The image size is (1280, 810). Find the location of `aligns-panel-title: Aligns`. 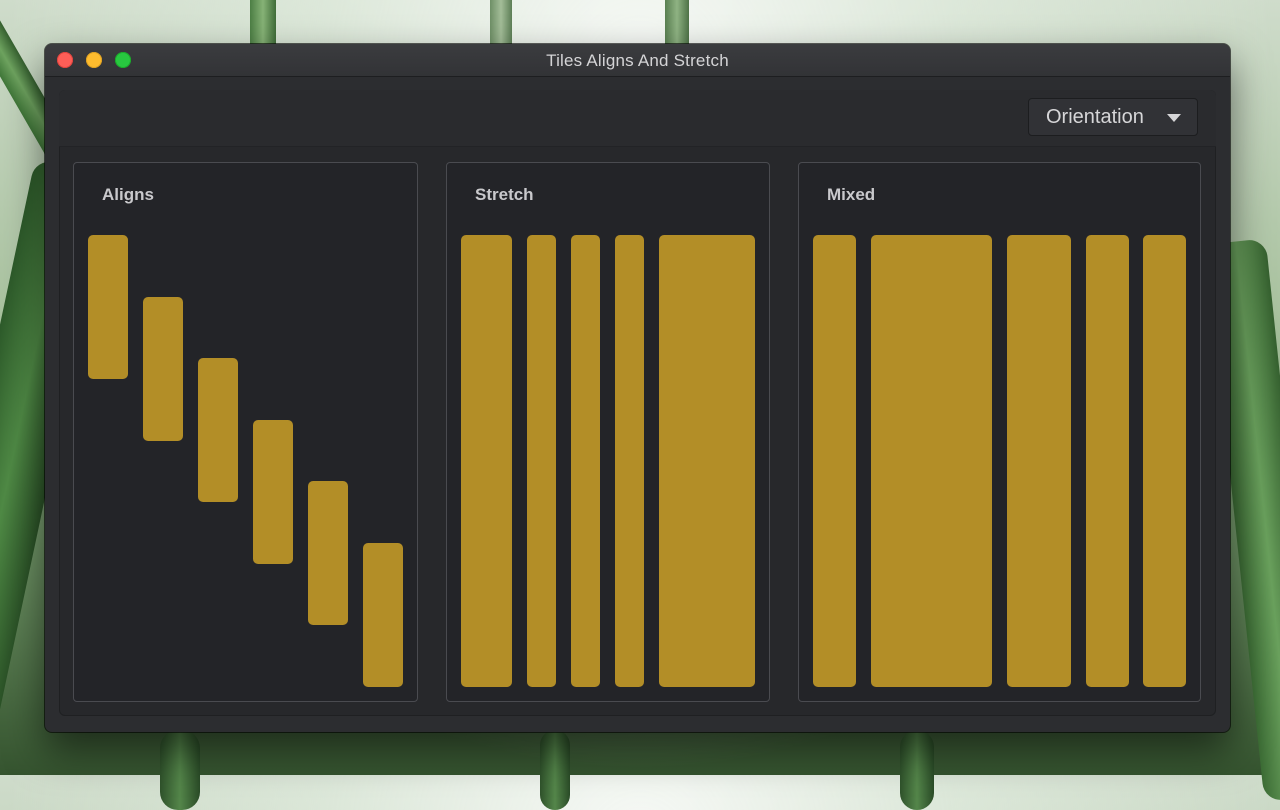

aligns-panel-title: Aligns is located at coordinates (128, 194).